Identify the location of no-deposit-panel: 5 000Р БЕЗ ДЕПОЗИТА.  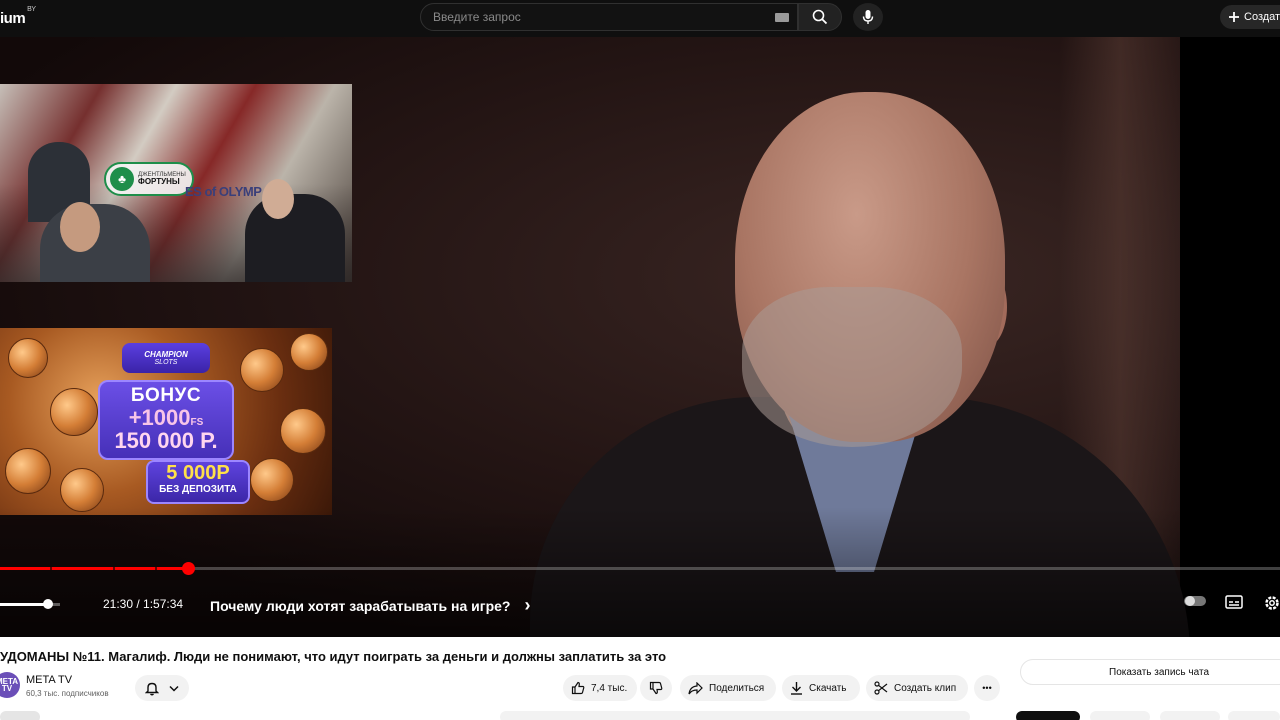
(198, 482).